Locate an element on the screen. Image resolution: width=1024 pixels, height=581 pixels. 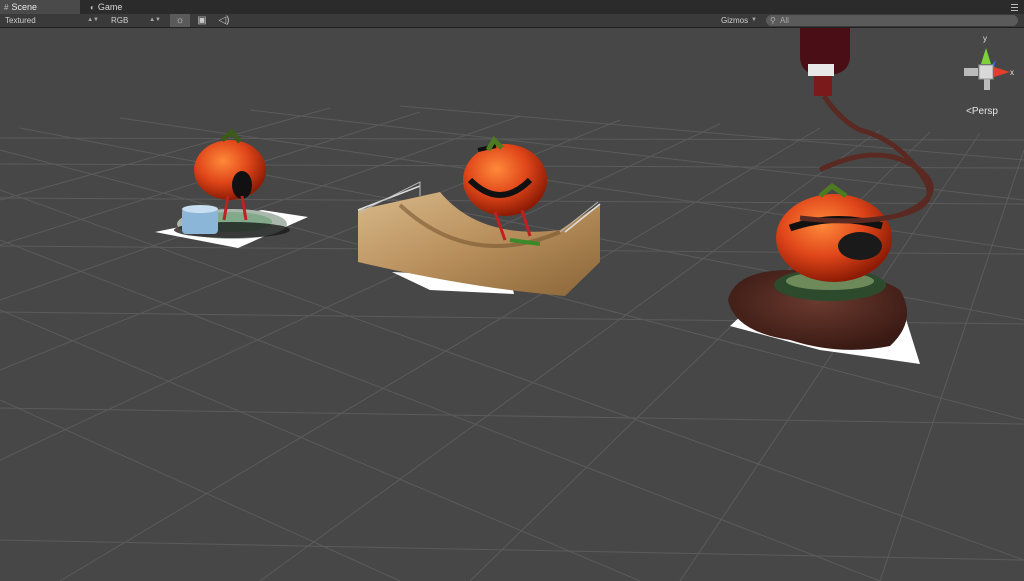
projection-label: Persp is located at coordinates (984, 111).